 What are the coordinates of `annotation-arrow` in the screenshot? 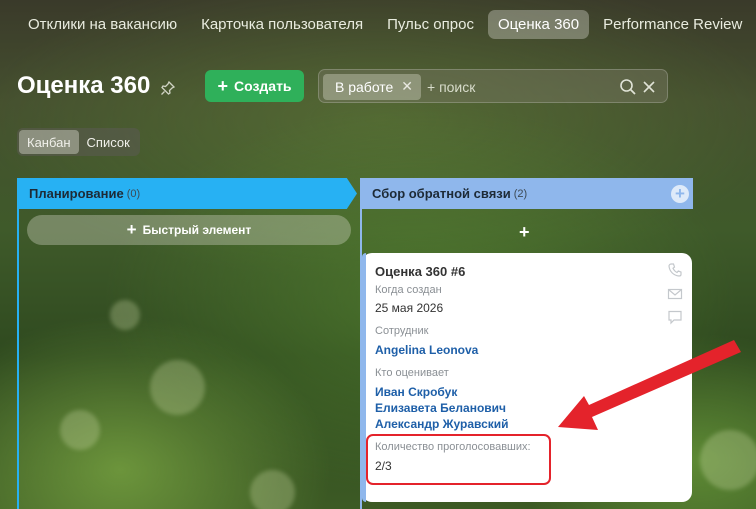 It's located at (649, 385).